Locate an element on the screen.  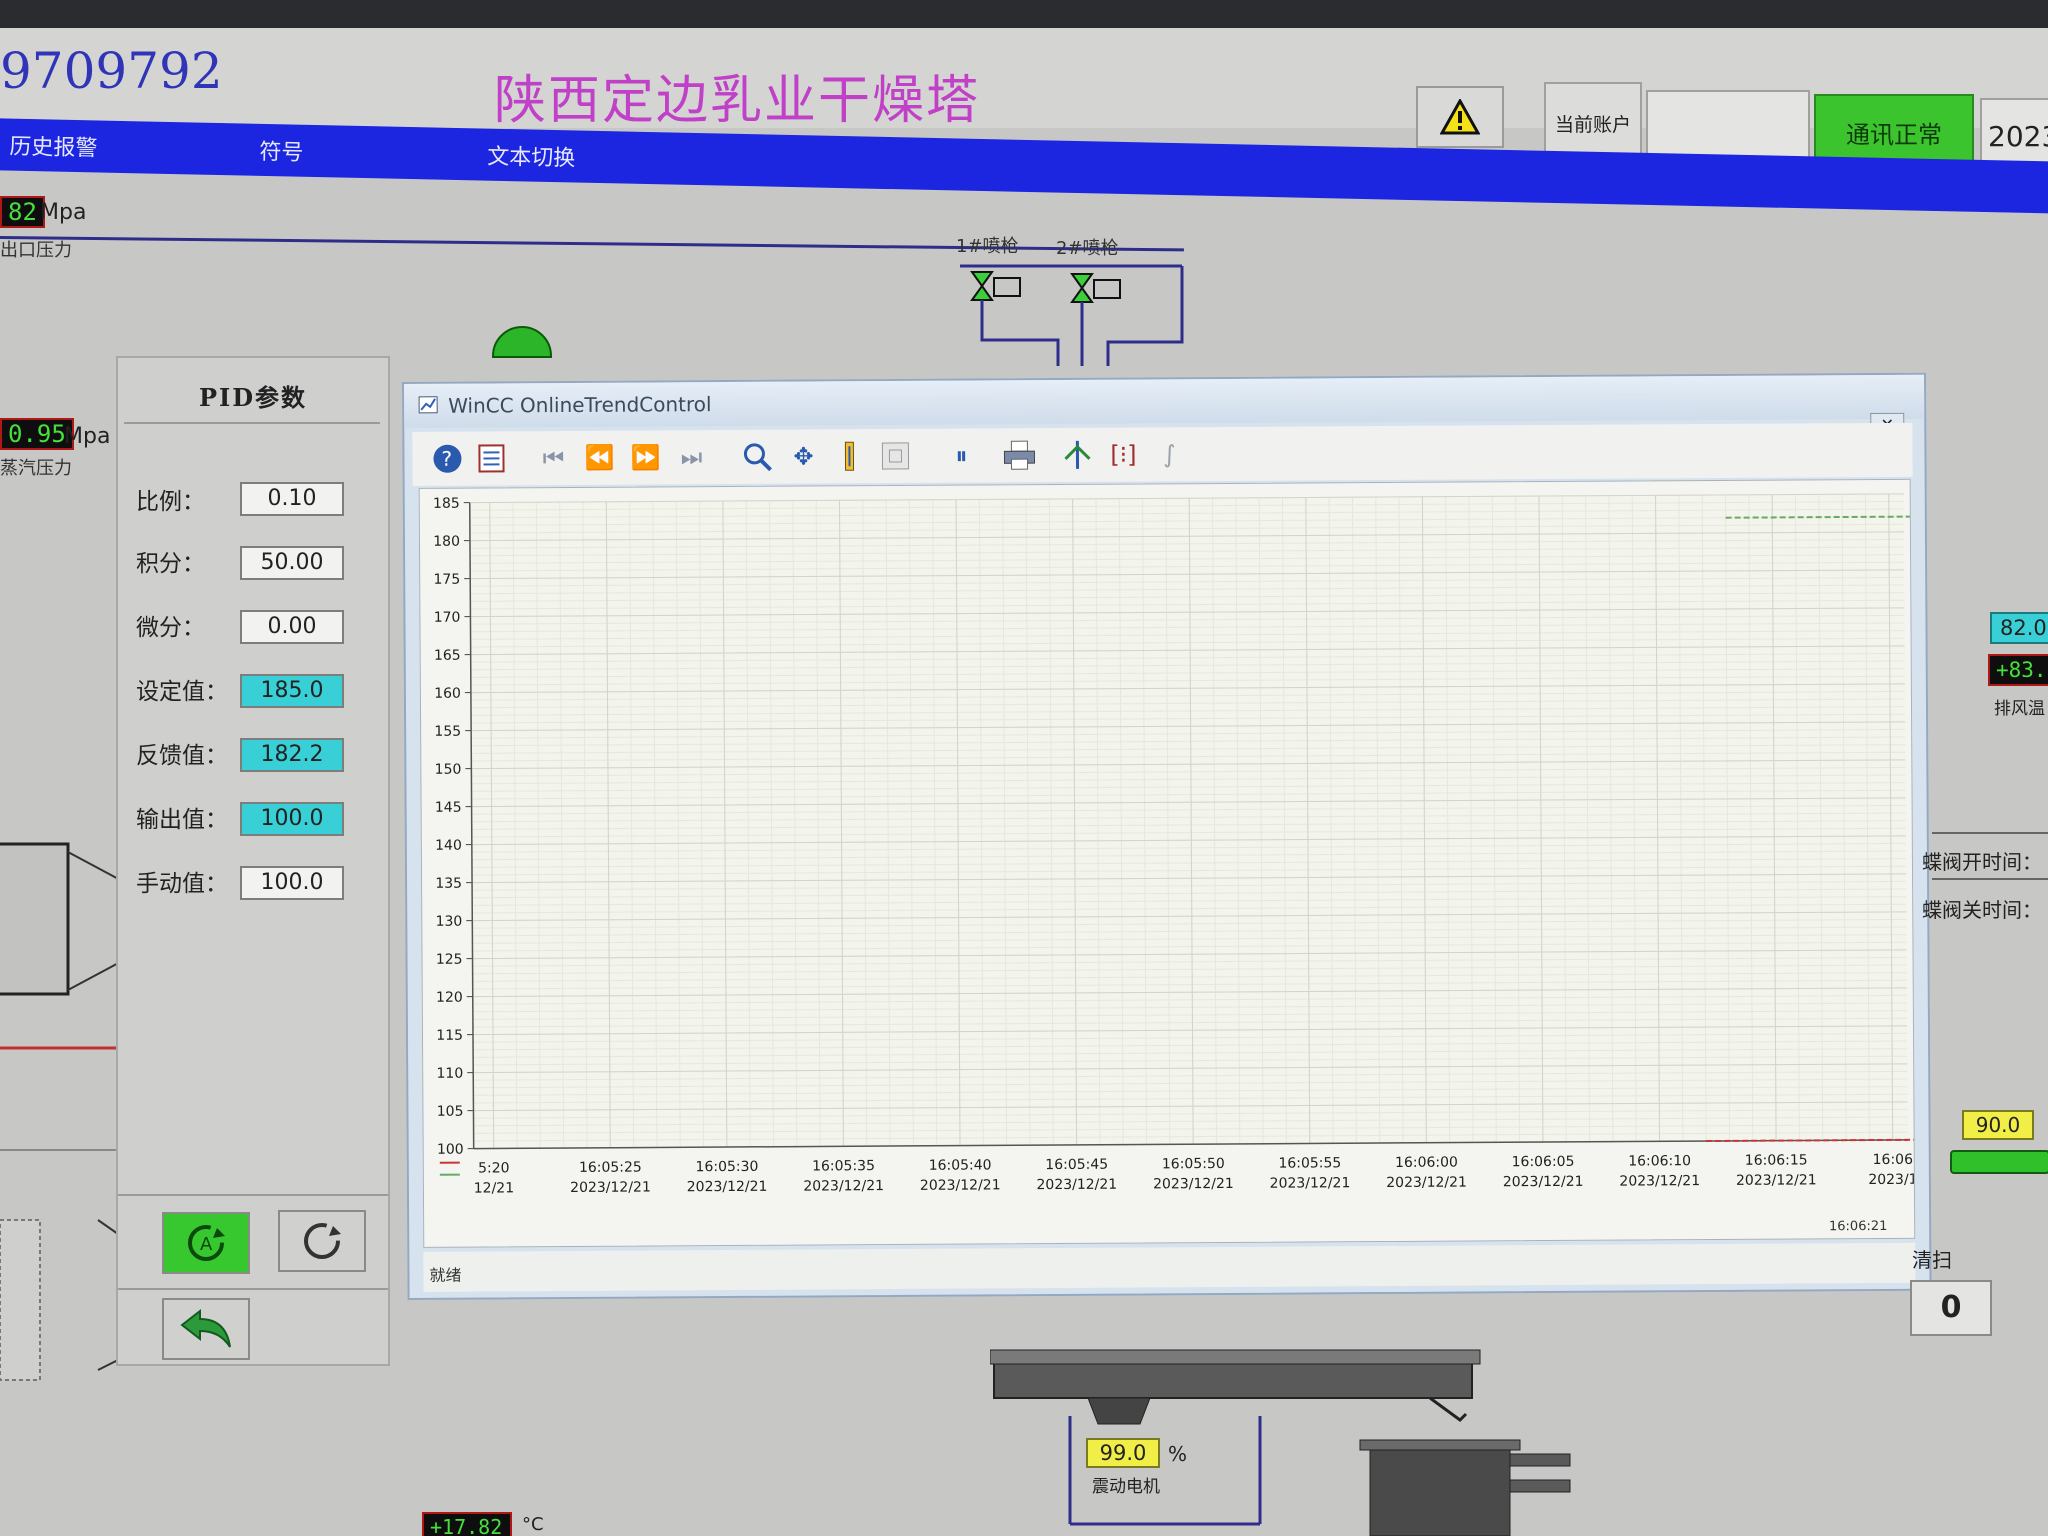
ruler-icon is located at coordinates (1077, 455).